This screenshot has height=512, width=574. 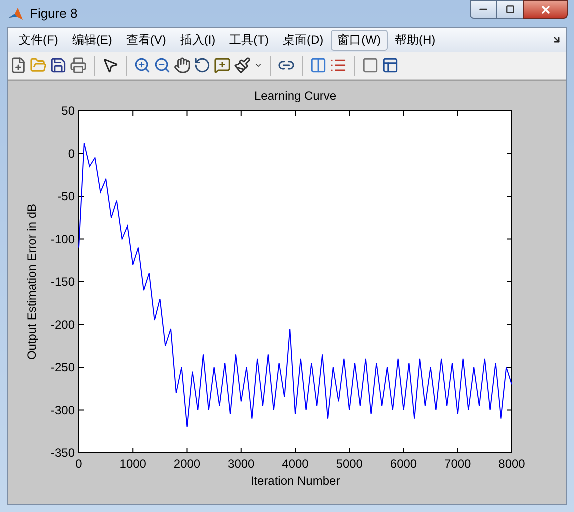 I want to click on menu-item: 窗口(W), so click(x=359, y=40).